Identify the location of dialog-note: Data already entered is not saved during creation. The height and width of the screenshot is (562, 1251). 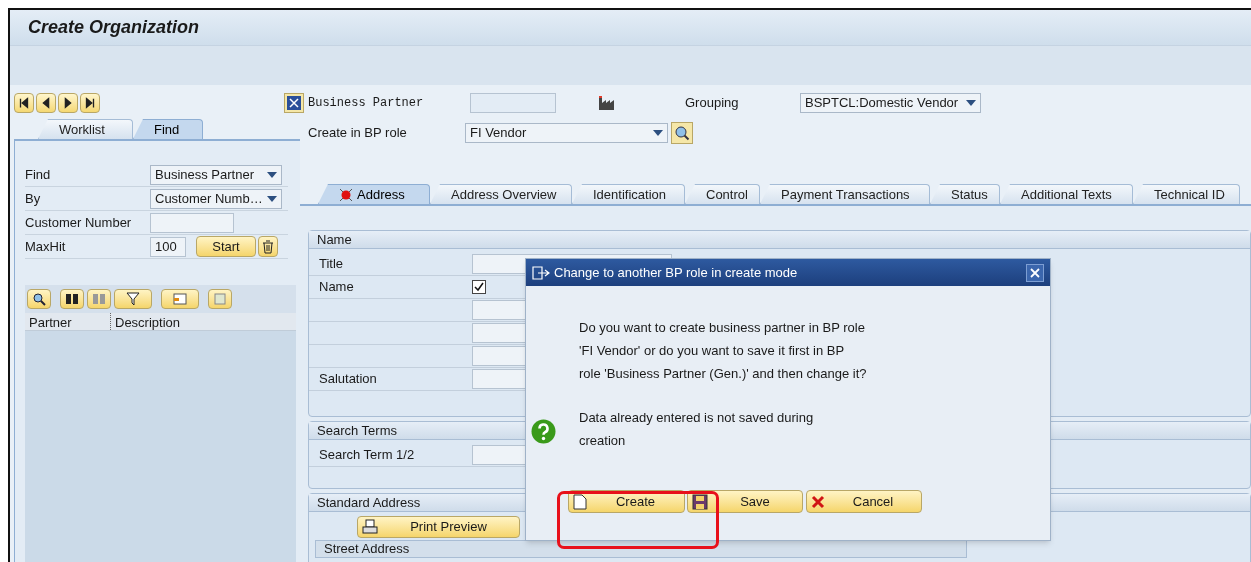
(697, 429).